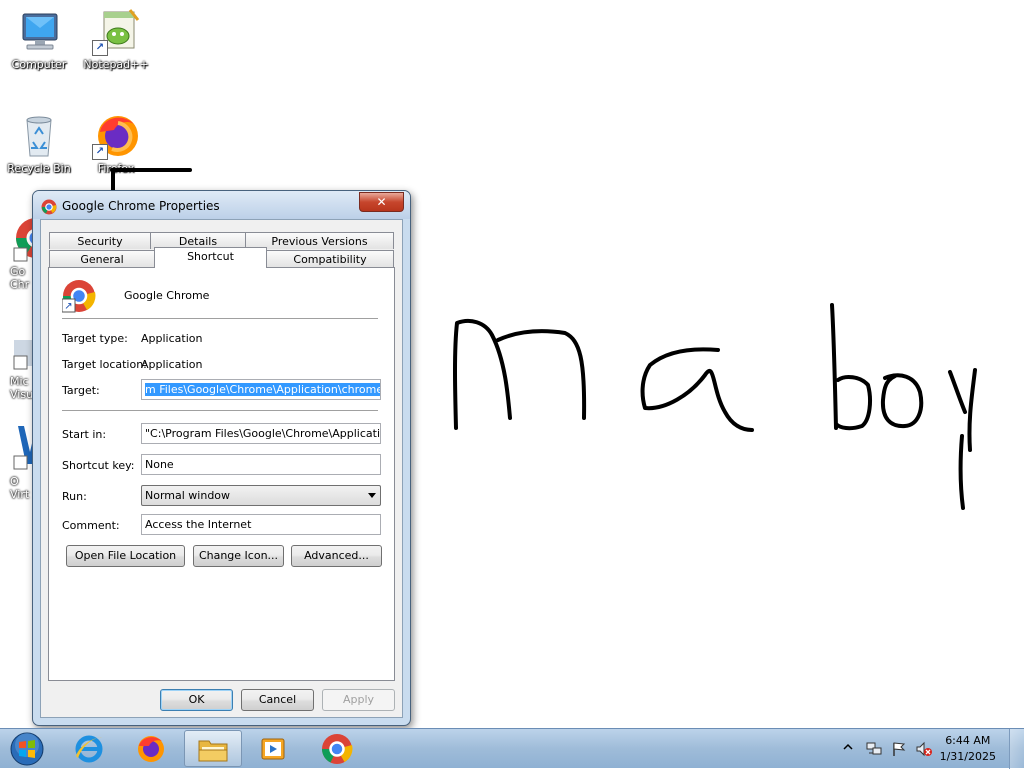 This screenshot has width=1024, height=769. What do you see at coordinates (210, 257) in the screenshot?
I see `tab-shortcut: Shortcut` at bounding box center [210, 257].